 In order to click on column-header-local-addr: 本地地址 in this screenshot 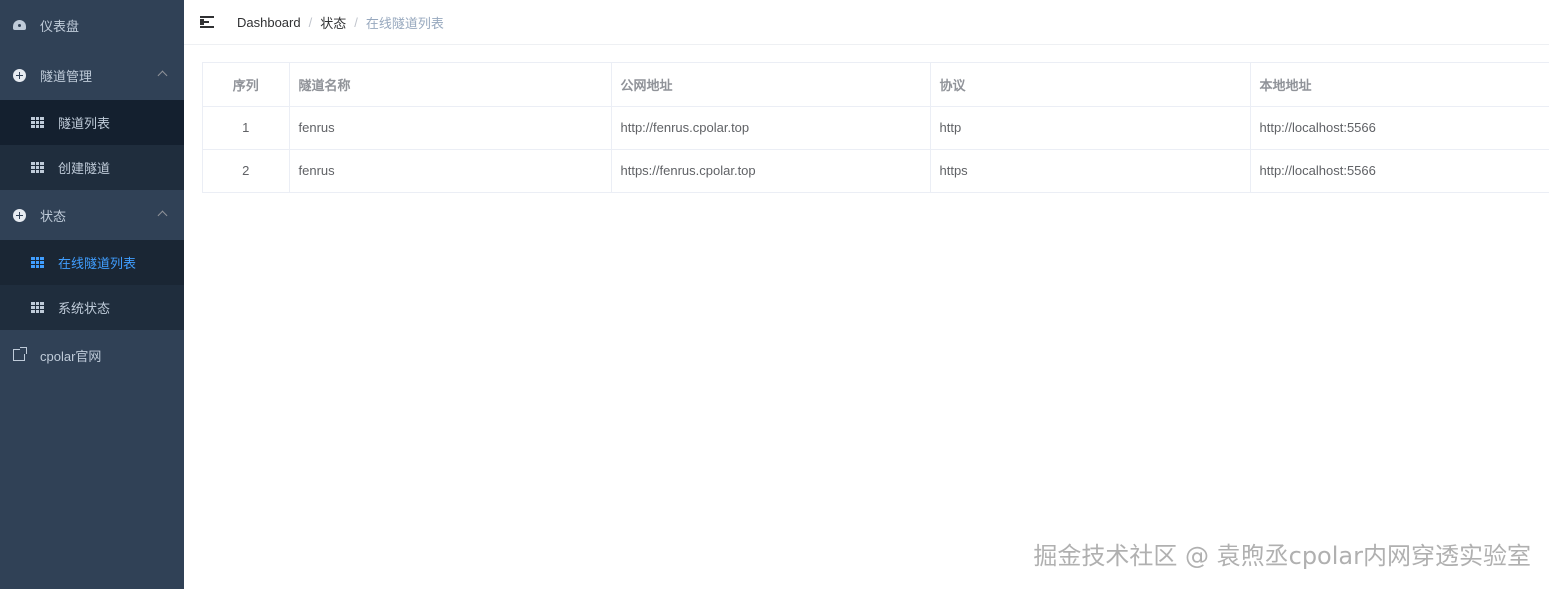, I will do `click(1399, 85)`.